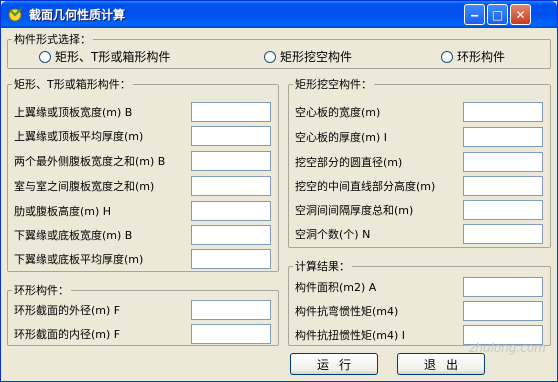 This screenshot has width=558, height=382. What do you see at coordinates (341, 137) in the screenshot?
I see `hollow-label-thickness: 空心板的厚度(m) I` at bounding box center [341, 137].